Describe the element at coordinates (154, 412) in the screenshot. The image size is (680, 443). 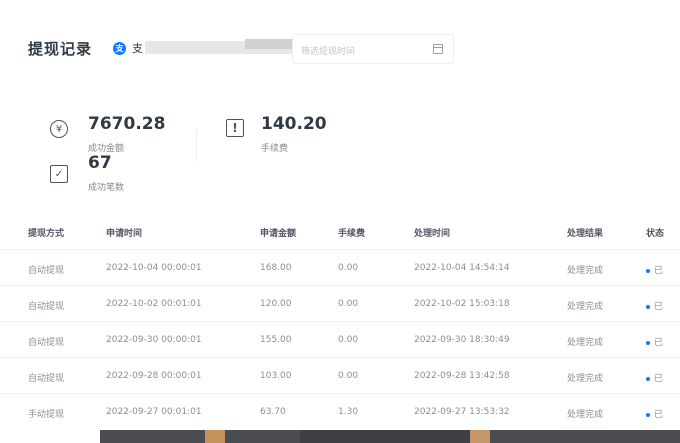
I see `cell-apply-time: 2022-09-27 00:01:01` at that location.